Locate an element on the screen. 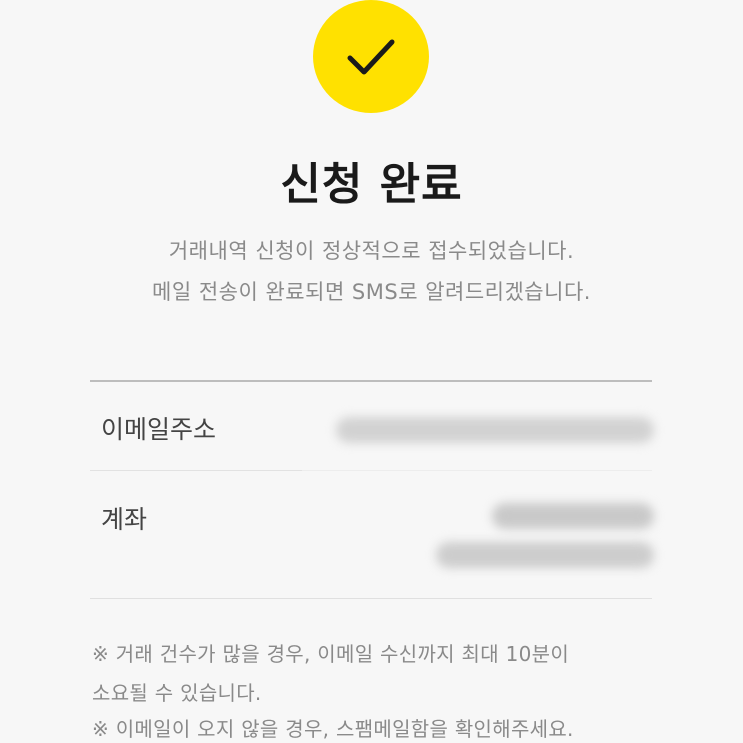 Image resolution: width=743 pixels, height=743 pixels. page-title: 신청 완료 is located at coordinates (371, 184).